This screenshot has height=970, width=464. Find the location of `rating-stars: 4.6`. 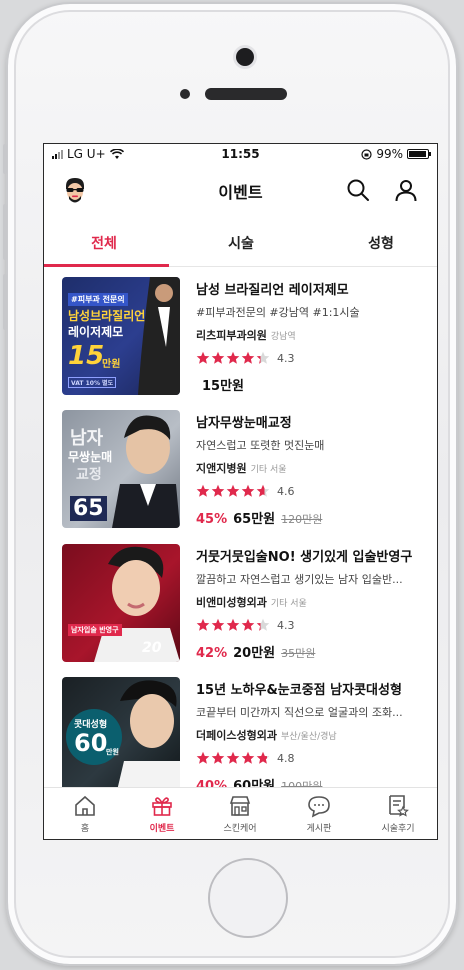

rating-stars: 4.6 is located at coordinates (314, 491).